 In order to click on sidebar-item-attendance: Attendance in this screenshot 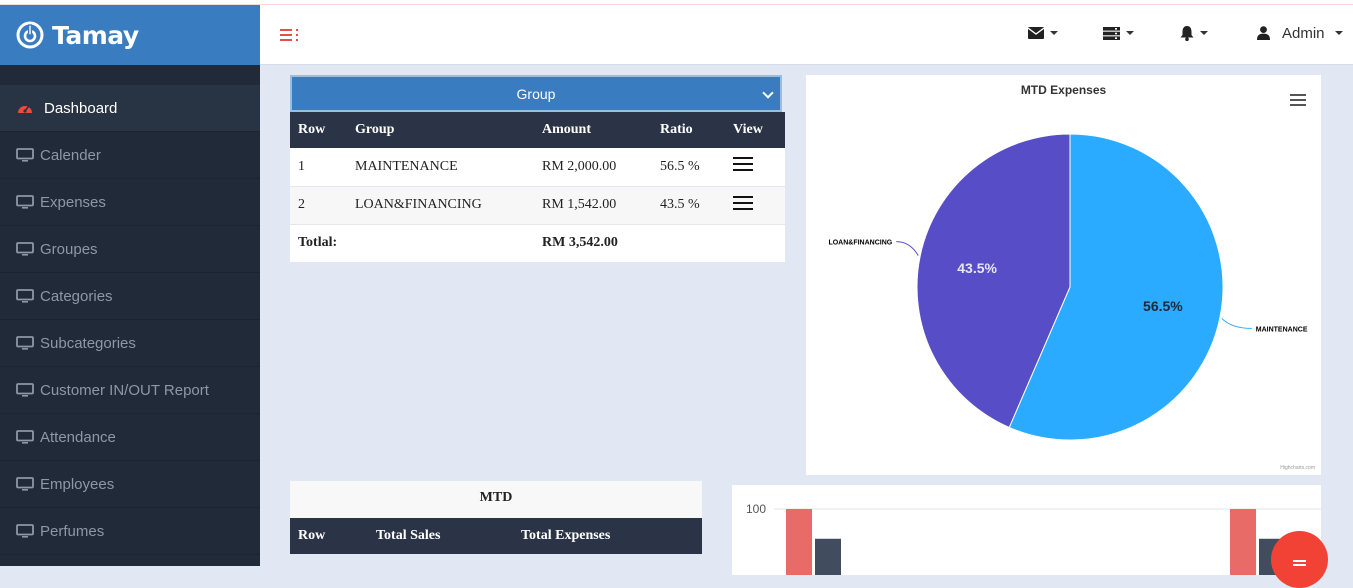, I will do `click(130, 437)`.